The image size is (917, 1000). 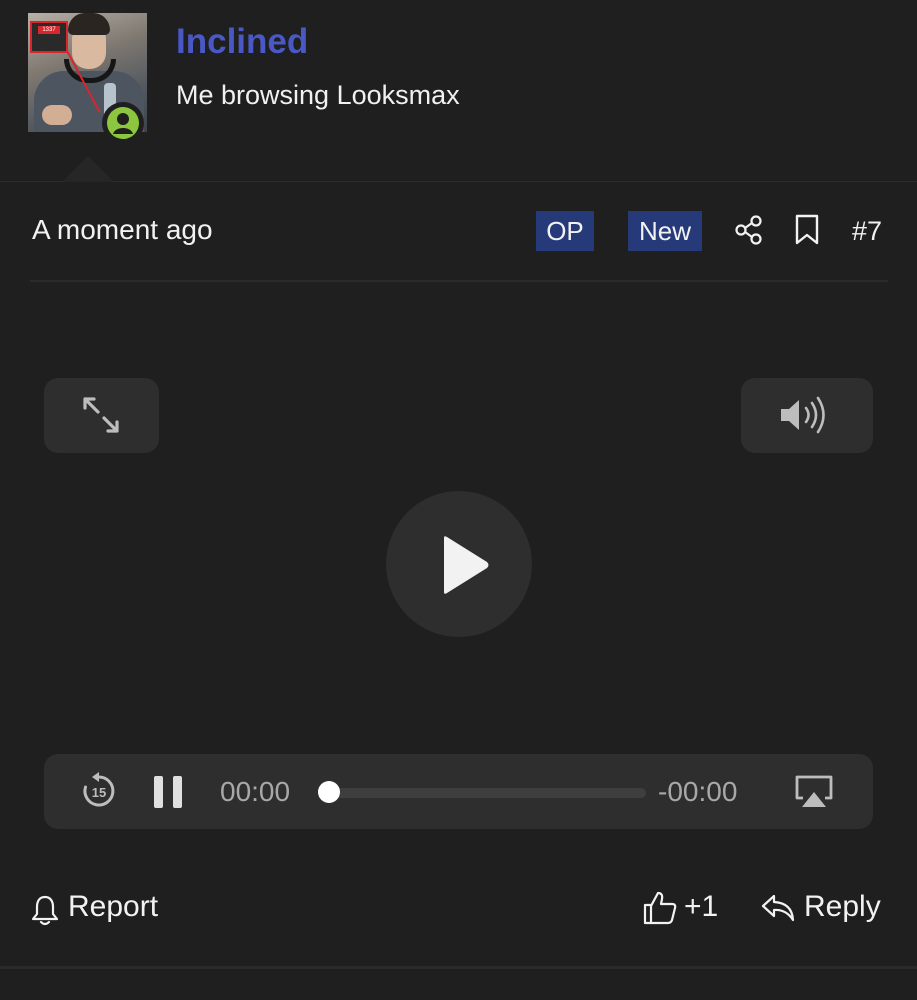 I want to click on expand-icon, so click(x=101, y=415).